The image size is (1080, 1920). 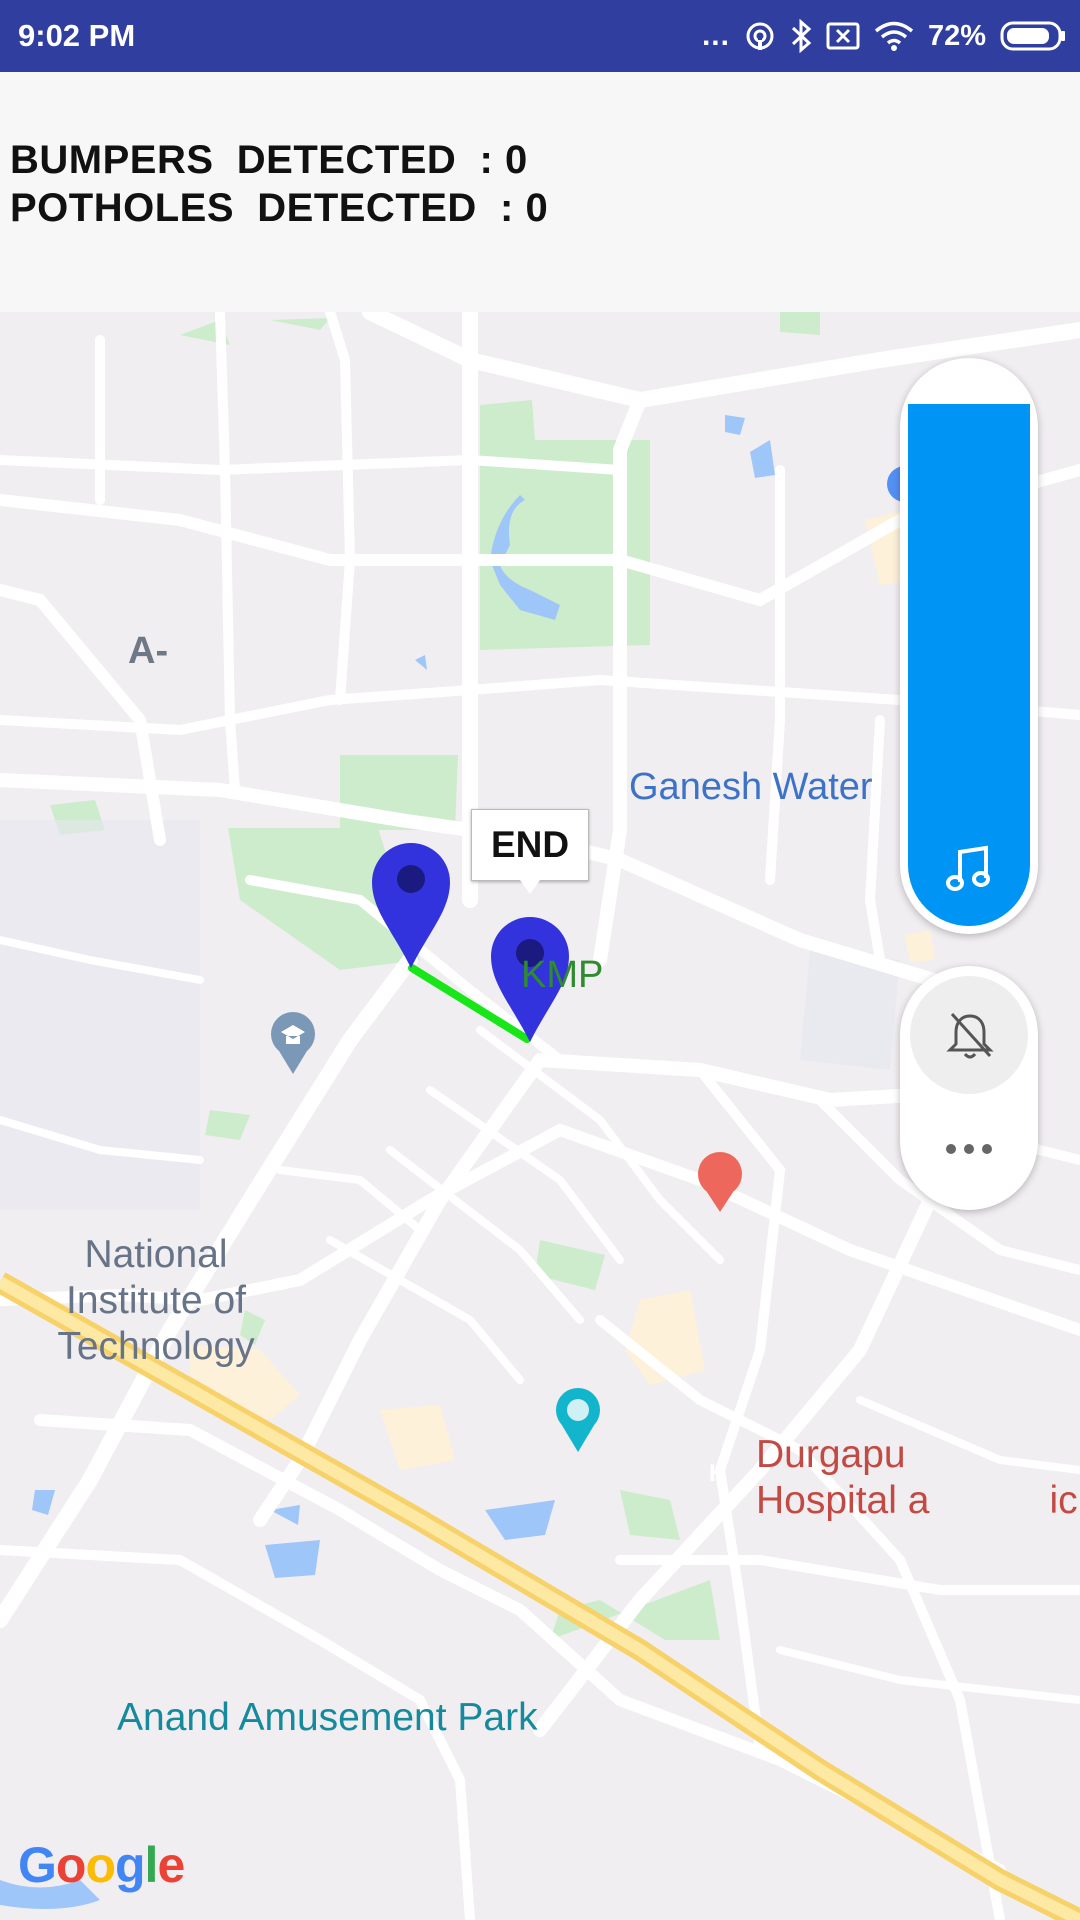 I want to click on sound-mode-panel, so click(x=969, y=1088).